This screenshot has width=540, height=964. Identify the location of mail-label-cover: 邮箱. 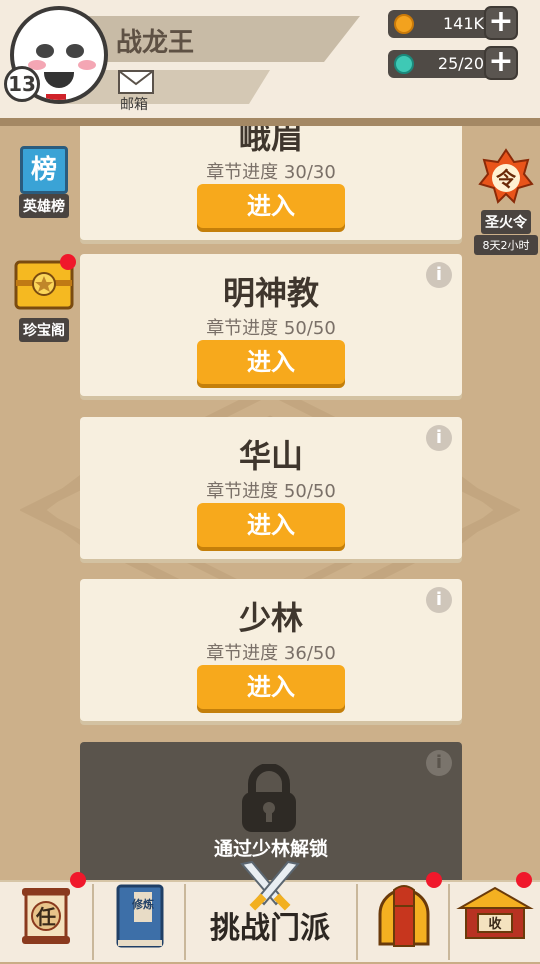
(134, 104).